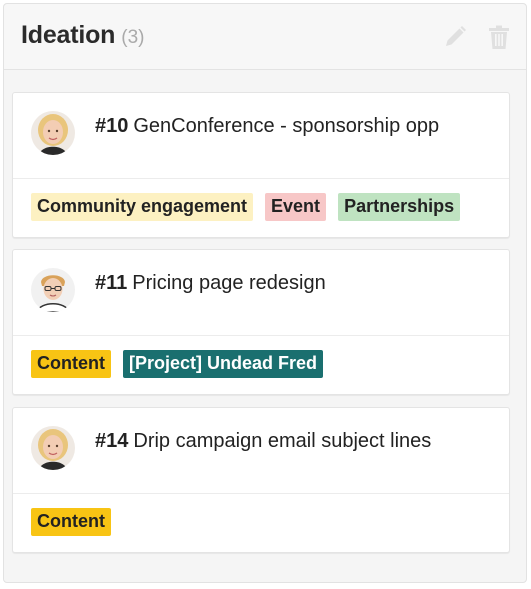 This screenshot has width=531, height=589. I want to click on card-header: #14 Drip campaign email subject lines, so click(261, 451).